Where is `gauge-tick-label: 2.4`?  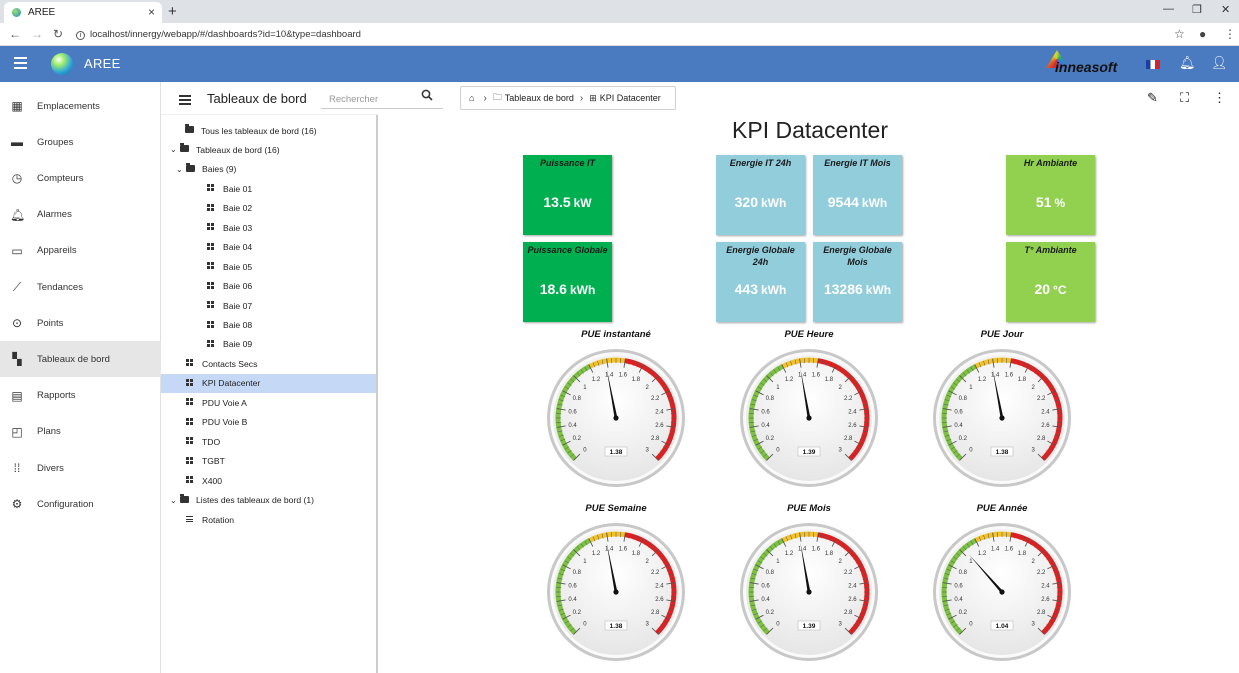
gauge-tick-label: 2.4 is located at coordinates (1045, 586).